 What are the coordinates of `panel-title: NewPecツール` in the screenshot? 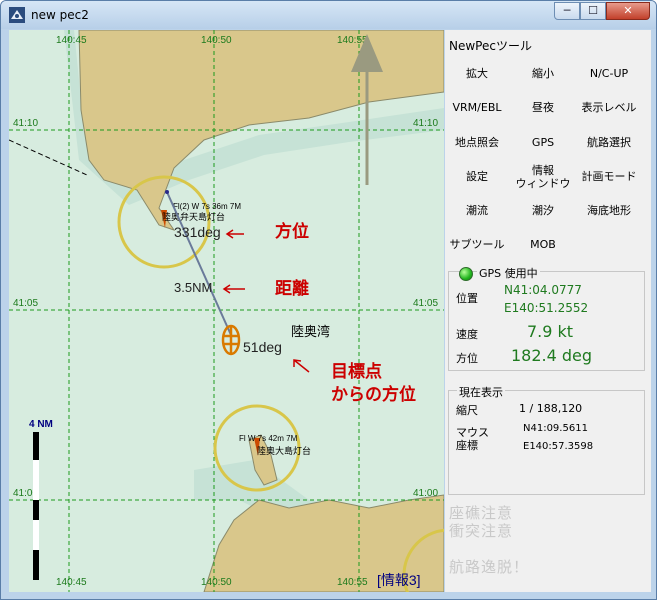 It's located at (490, 46).